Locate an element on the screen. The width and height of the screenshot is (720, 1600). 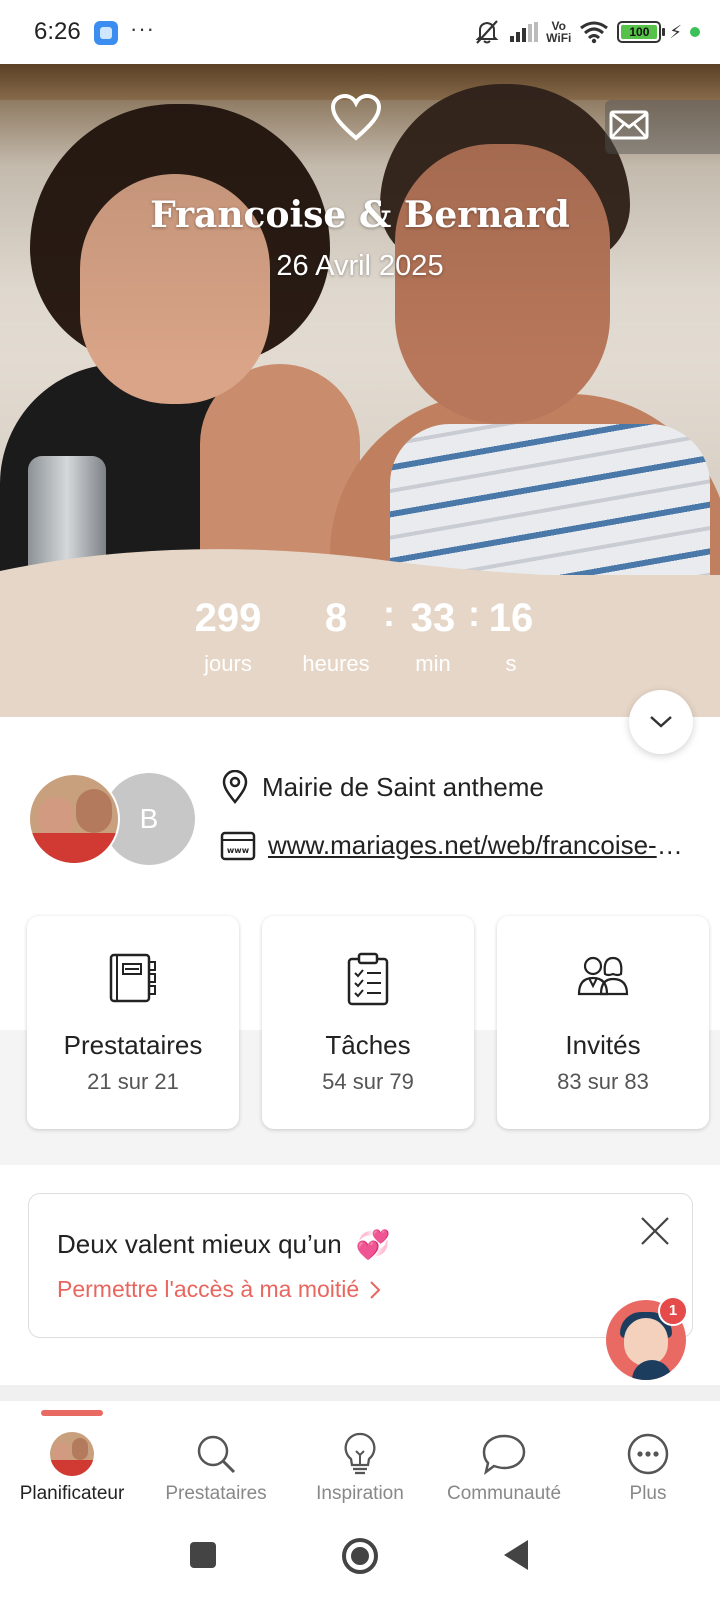
card-prestataires: Prestataires 21 sur 21 is located at coordinates (133, 1022).